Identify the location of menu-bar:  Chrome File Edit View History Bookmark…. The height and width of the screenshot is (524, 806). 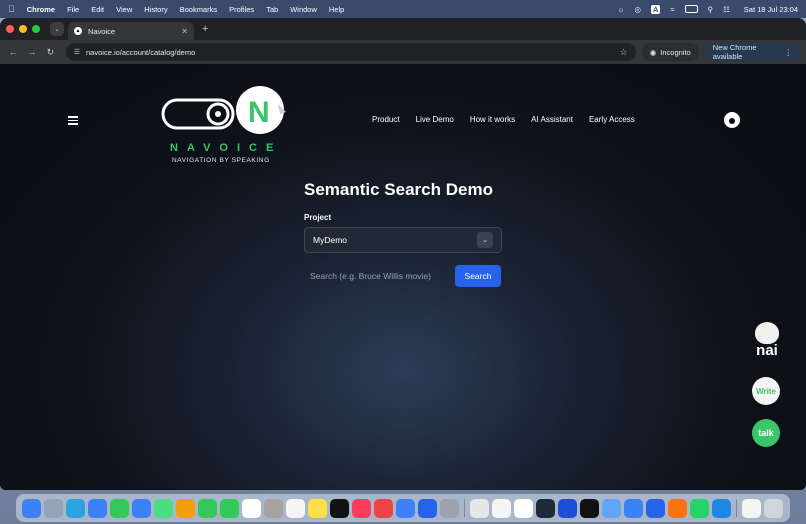
(403, 9).